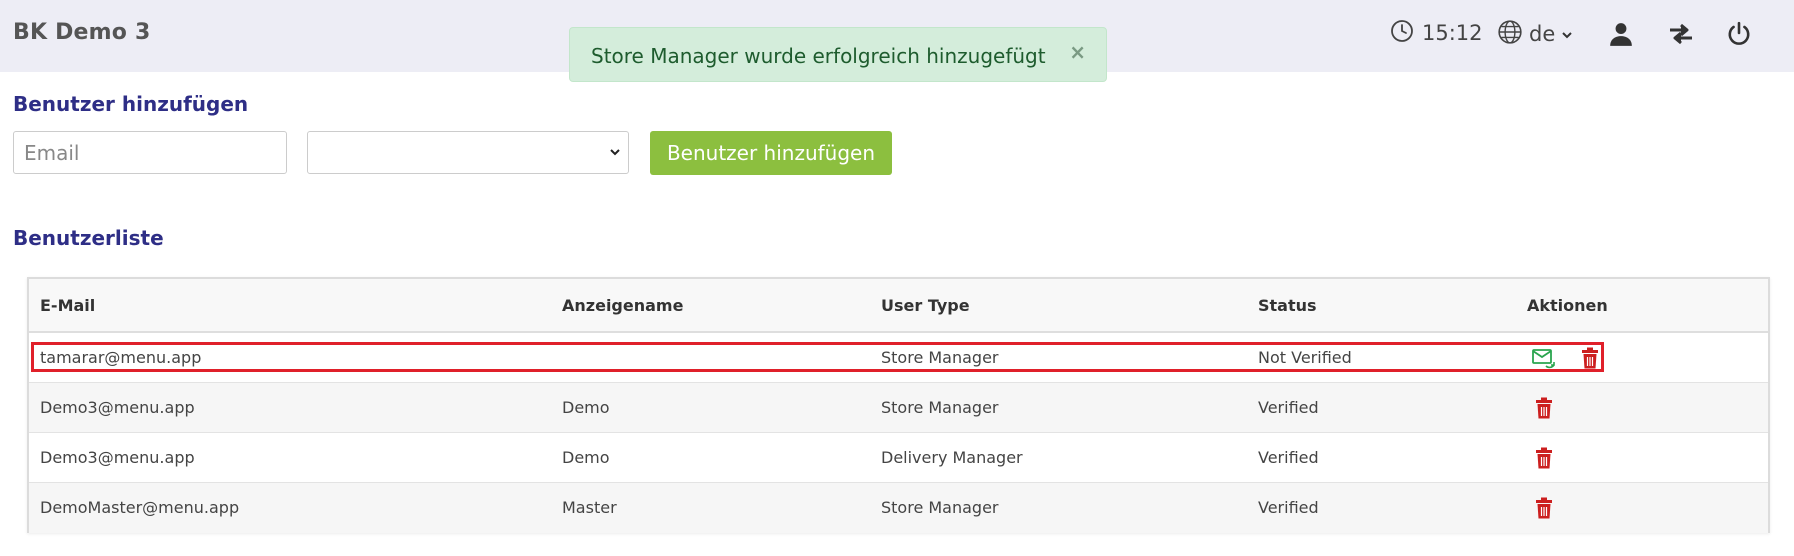 The image size is (1794, 556). I want to click on cell-email: DemoMaster@menu.app, so click(140, 507).